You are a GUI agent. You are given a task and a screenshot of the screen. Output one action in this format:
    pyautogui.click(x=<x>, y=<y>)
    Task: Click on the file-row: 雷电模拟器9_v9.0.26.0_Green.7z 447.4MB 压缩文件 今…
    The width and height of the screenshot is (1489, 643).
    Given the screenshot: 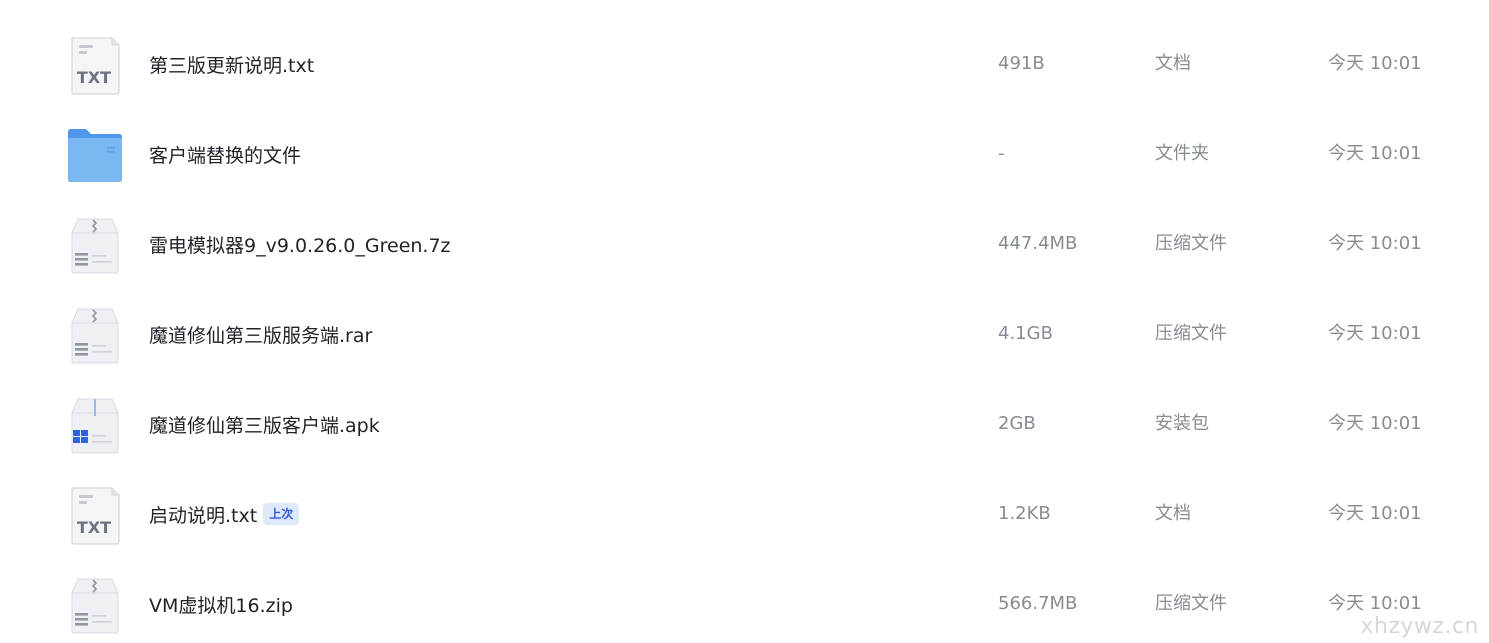 What is the action you would take?
    pyautogui.click(x=744, y=244)
    